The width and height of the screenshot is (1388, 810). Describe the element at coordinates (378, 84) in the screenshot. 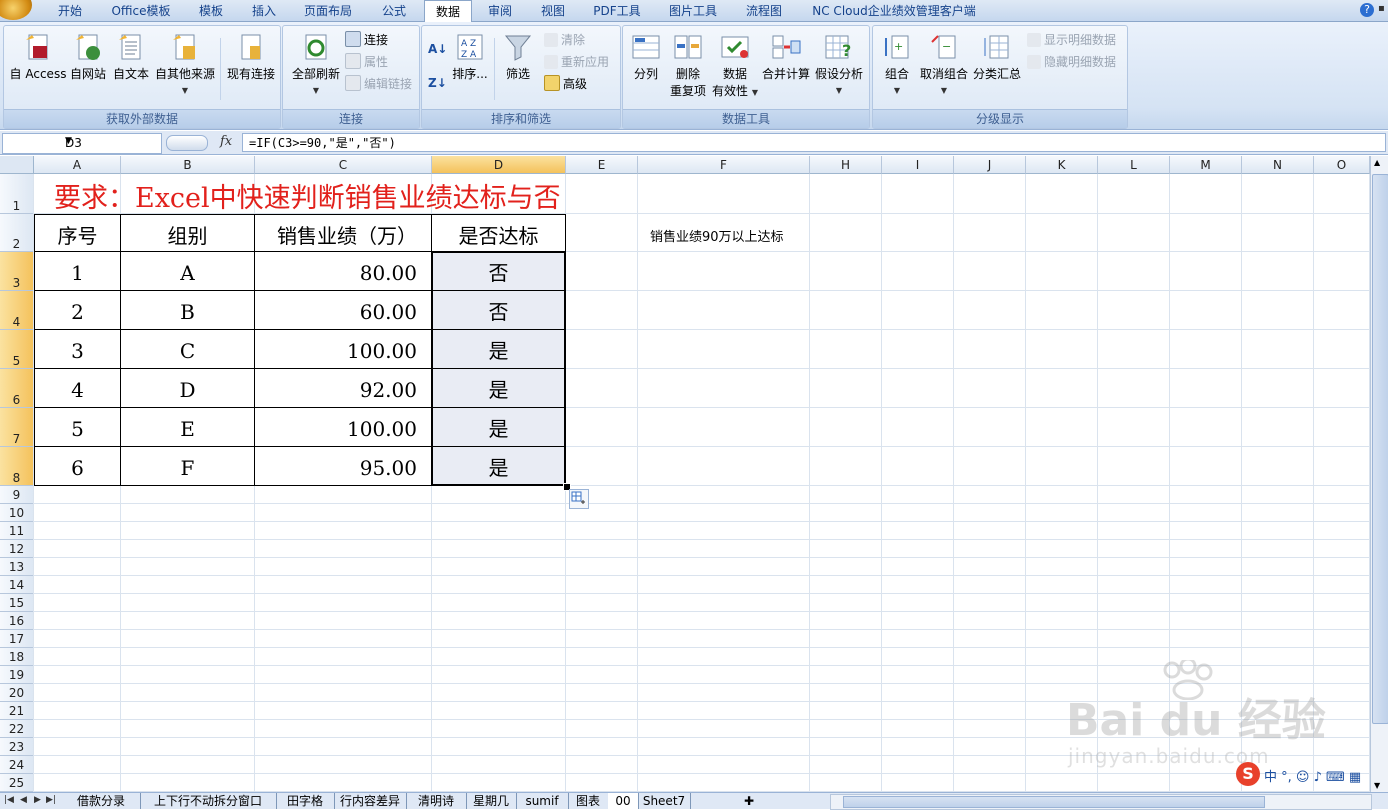

I see `edit-links-button: 编辑链接` at that location.